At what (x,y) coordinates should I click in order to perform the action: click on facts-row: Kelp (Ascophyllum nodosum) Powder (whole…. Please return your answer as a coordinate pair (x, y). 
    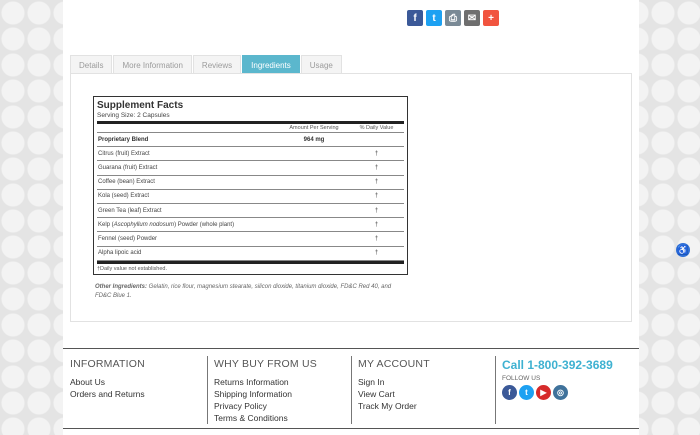
    Looking at the image, I should click on (250, 225).